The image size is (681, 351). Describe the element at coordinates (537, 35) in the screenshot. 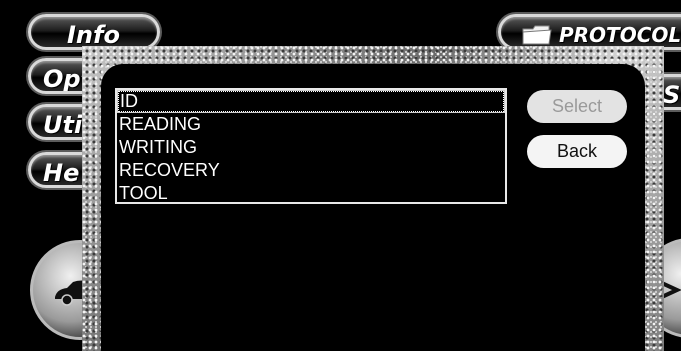

I see `folder-icon` at that location.